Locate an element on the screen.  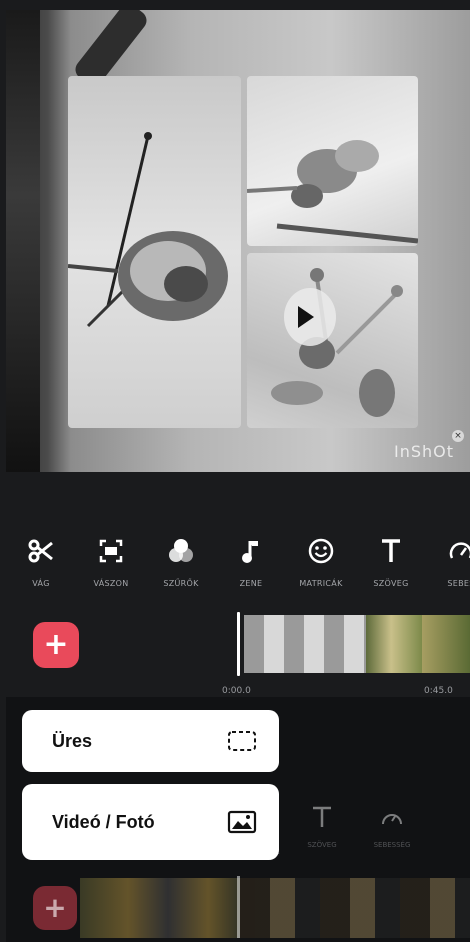
tool-music: ZENE is located at coordinates (251, 570).